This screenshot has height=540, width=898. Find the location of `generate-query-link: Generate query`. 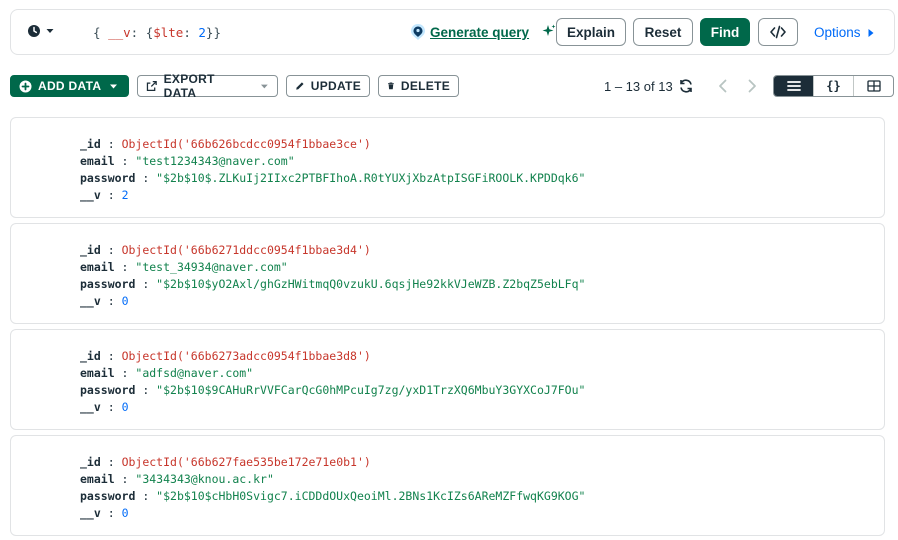

generate-query-link: Generate query is located at coordinates (479, 32).